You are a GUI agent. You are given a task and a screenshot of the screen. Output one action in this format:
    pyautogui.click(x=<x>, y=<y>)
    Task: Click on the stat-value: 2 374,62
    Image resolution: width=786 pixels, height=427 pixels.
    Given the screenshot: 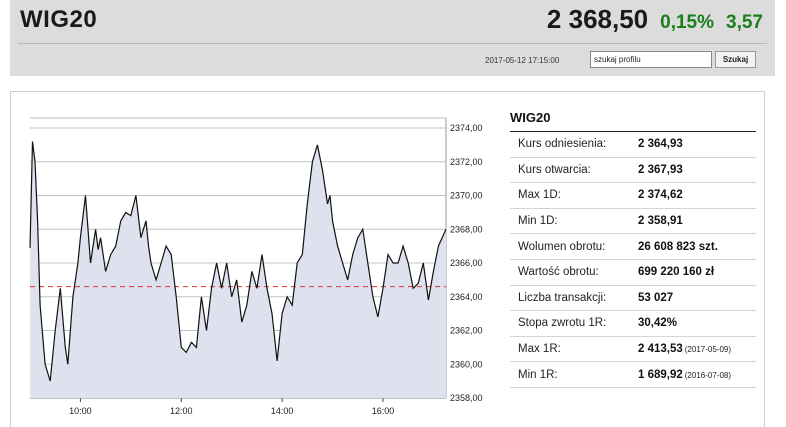 What is the action you would take?
    pyautogui.click(x=660, y=195)
    